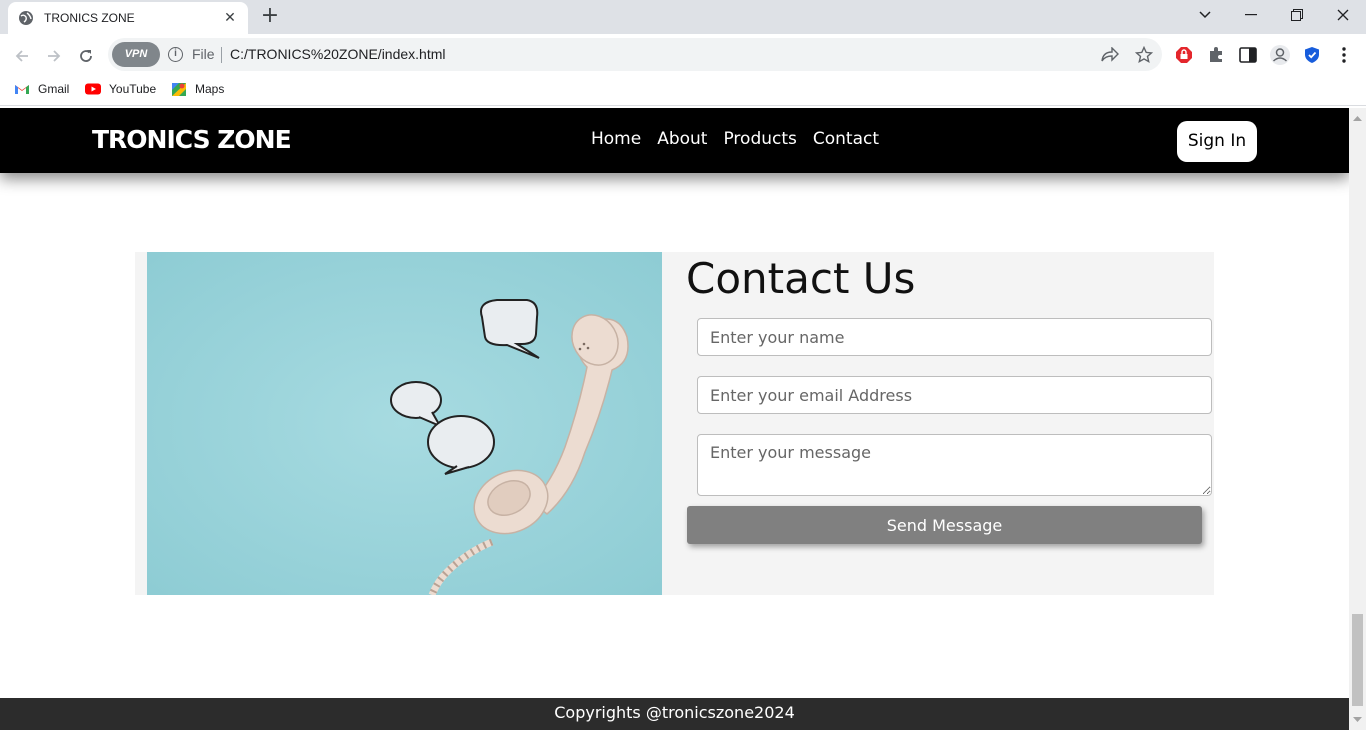 This screenshot has height=730, width=1366. I want to click on site-footer: Copyrights @tronicszone2024, so click(674, 714).